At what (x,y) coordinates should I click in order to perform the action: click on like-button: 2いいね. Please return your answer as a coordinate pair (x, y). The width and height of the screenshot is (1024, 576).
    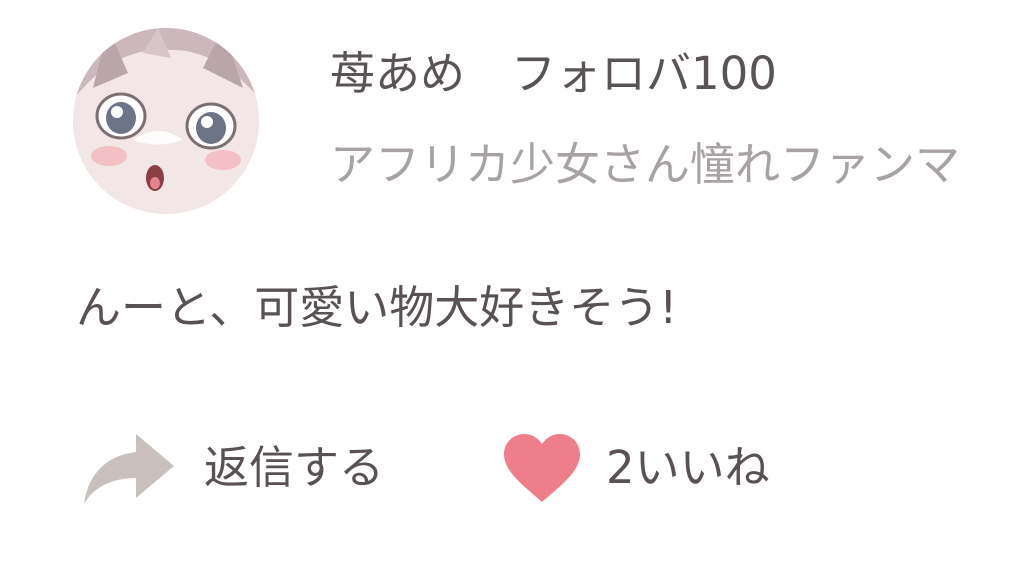
    Looking at the image, I should click on (636, 468).